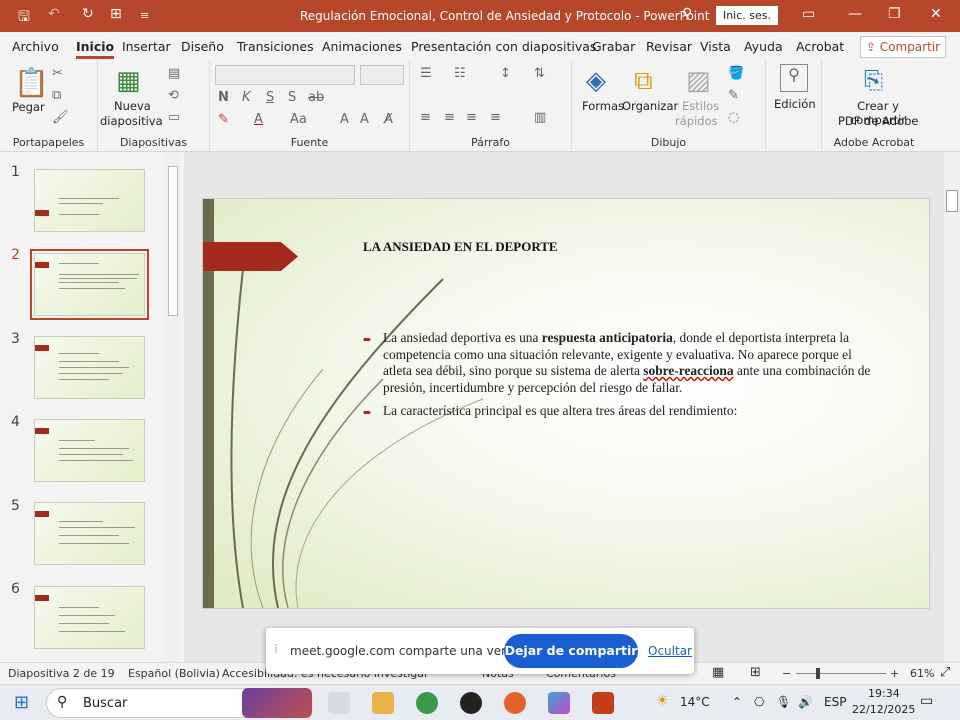  Describe the element at coordinates (88, 14) in the screenshot. I see `redo-icon: ↻` at that location.